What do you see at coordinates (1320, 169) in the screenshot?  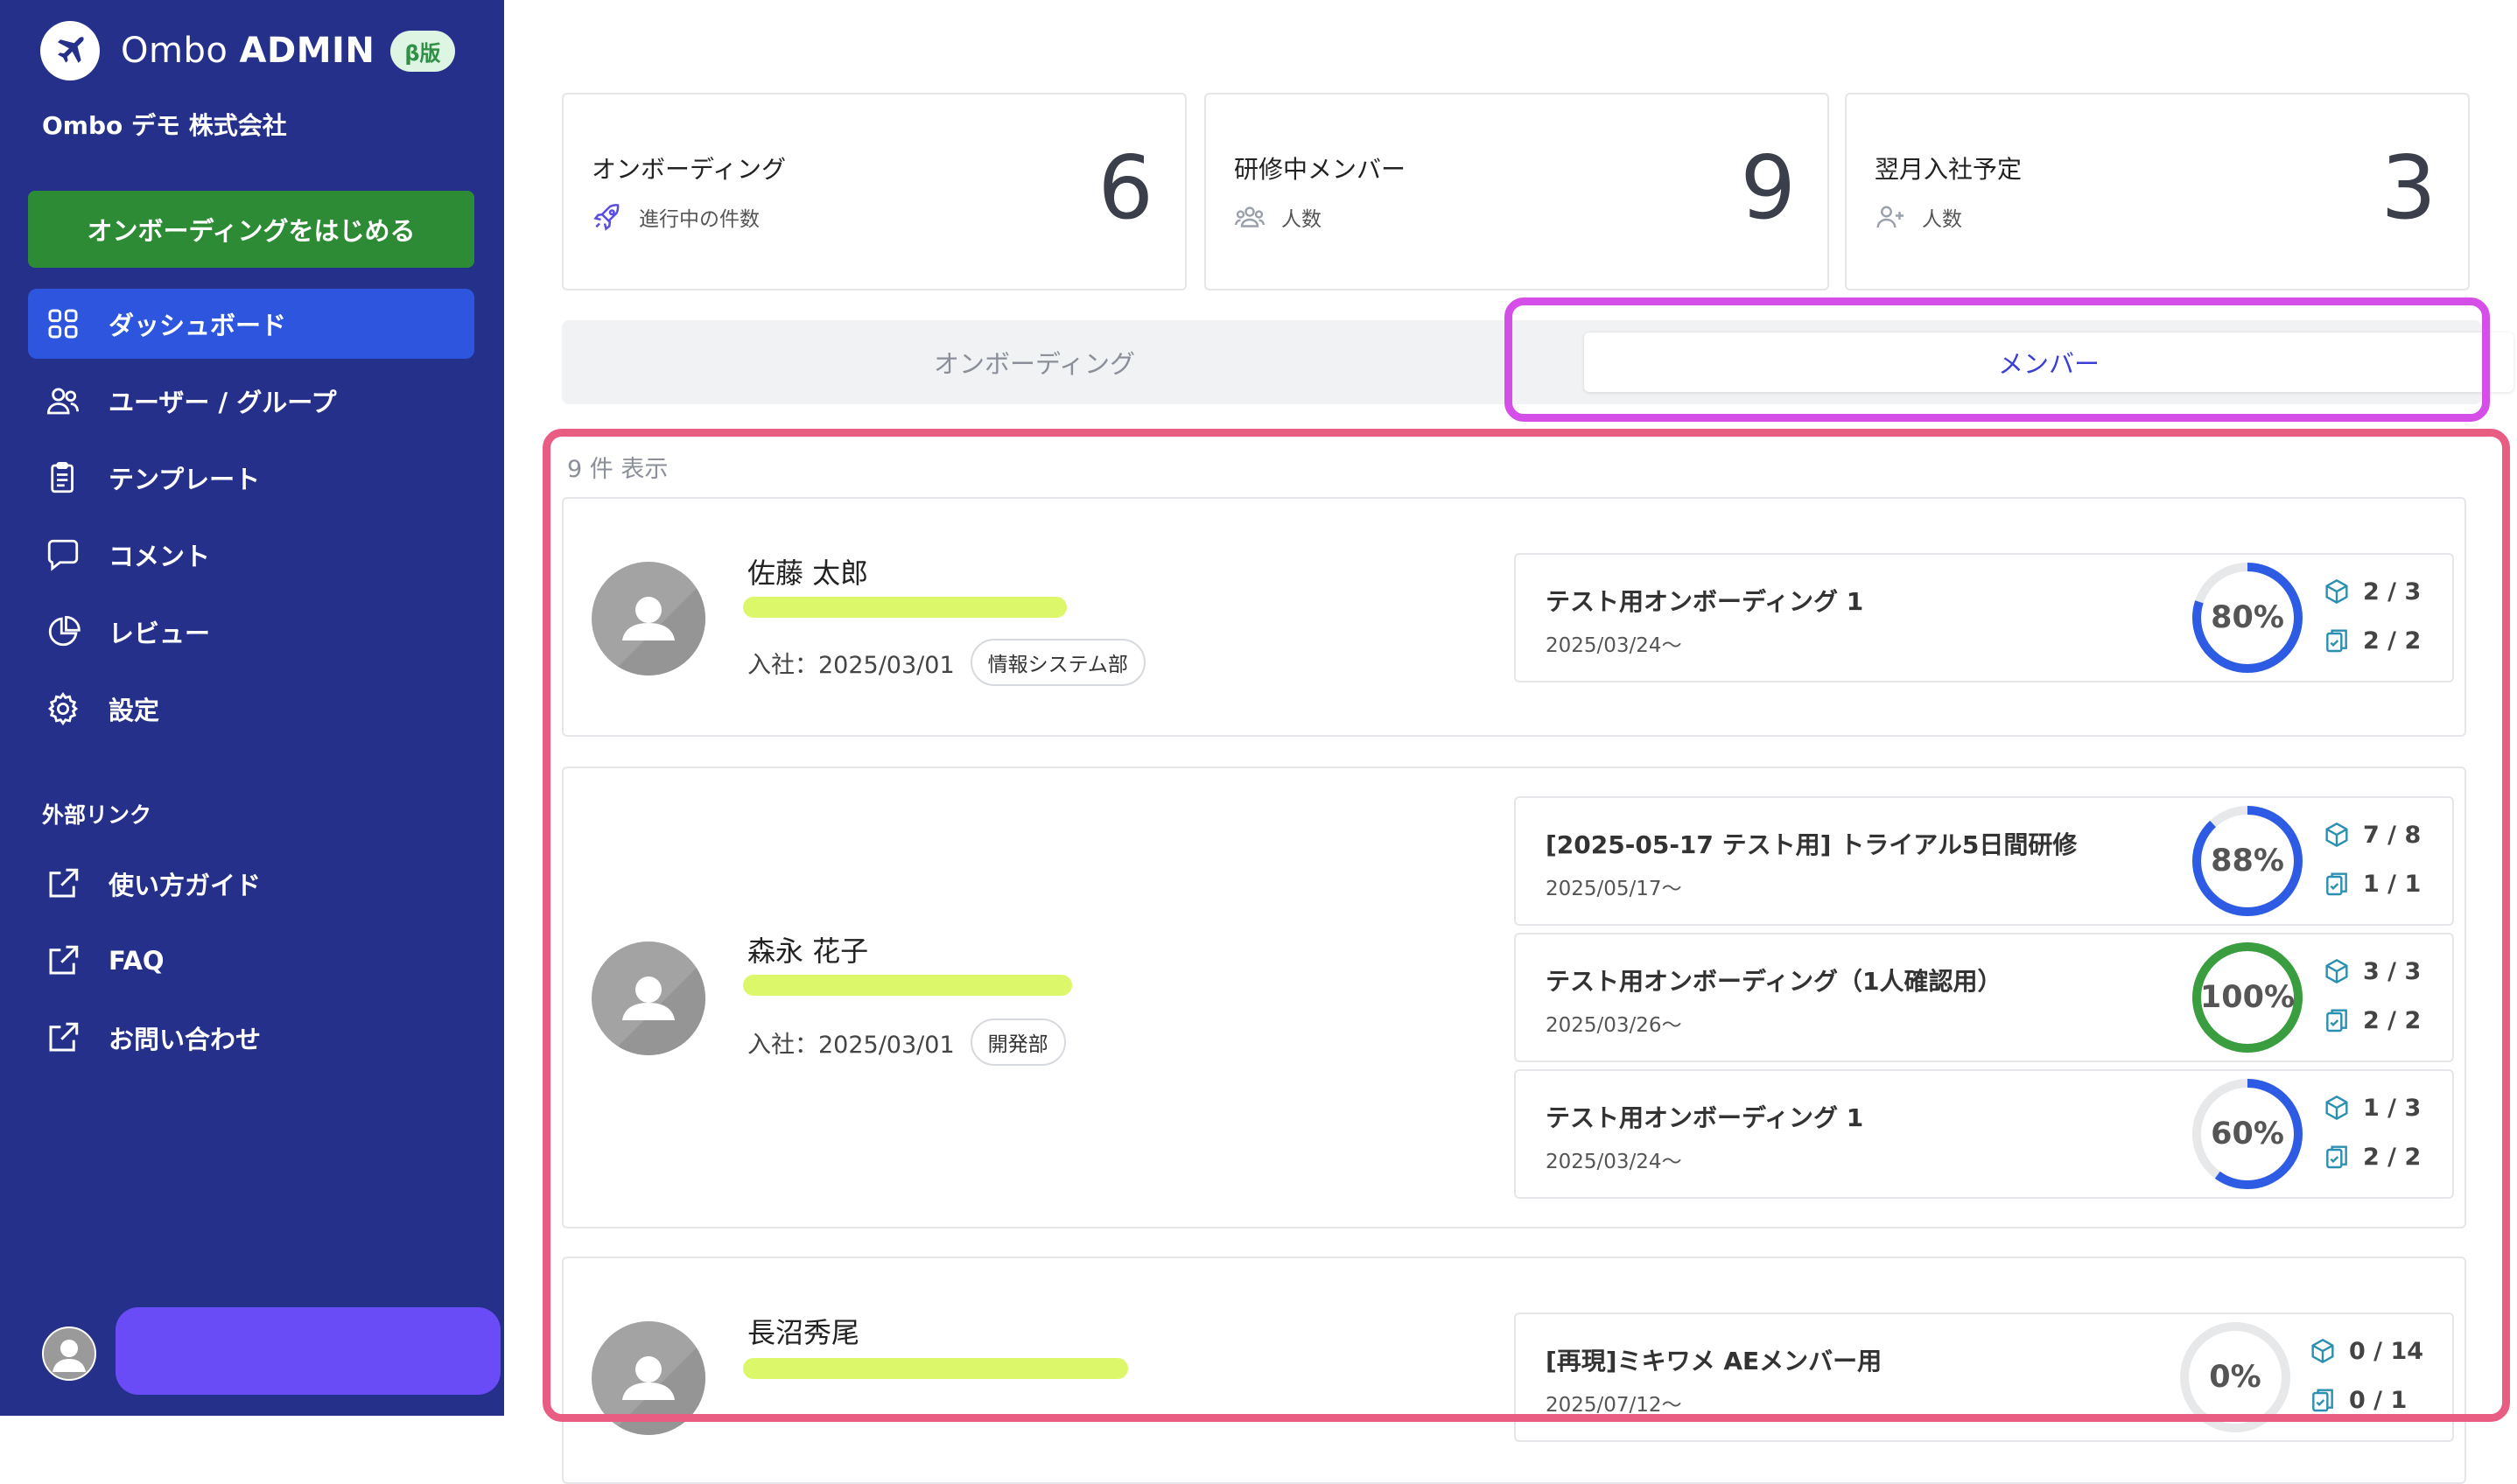 I see `stat-label: 研修中メンバー` at bounding box center [1320, 169].